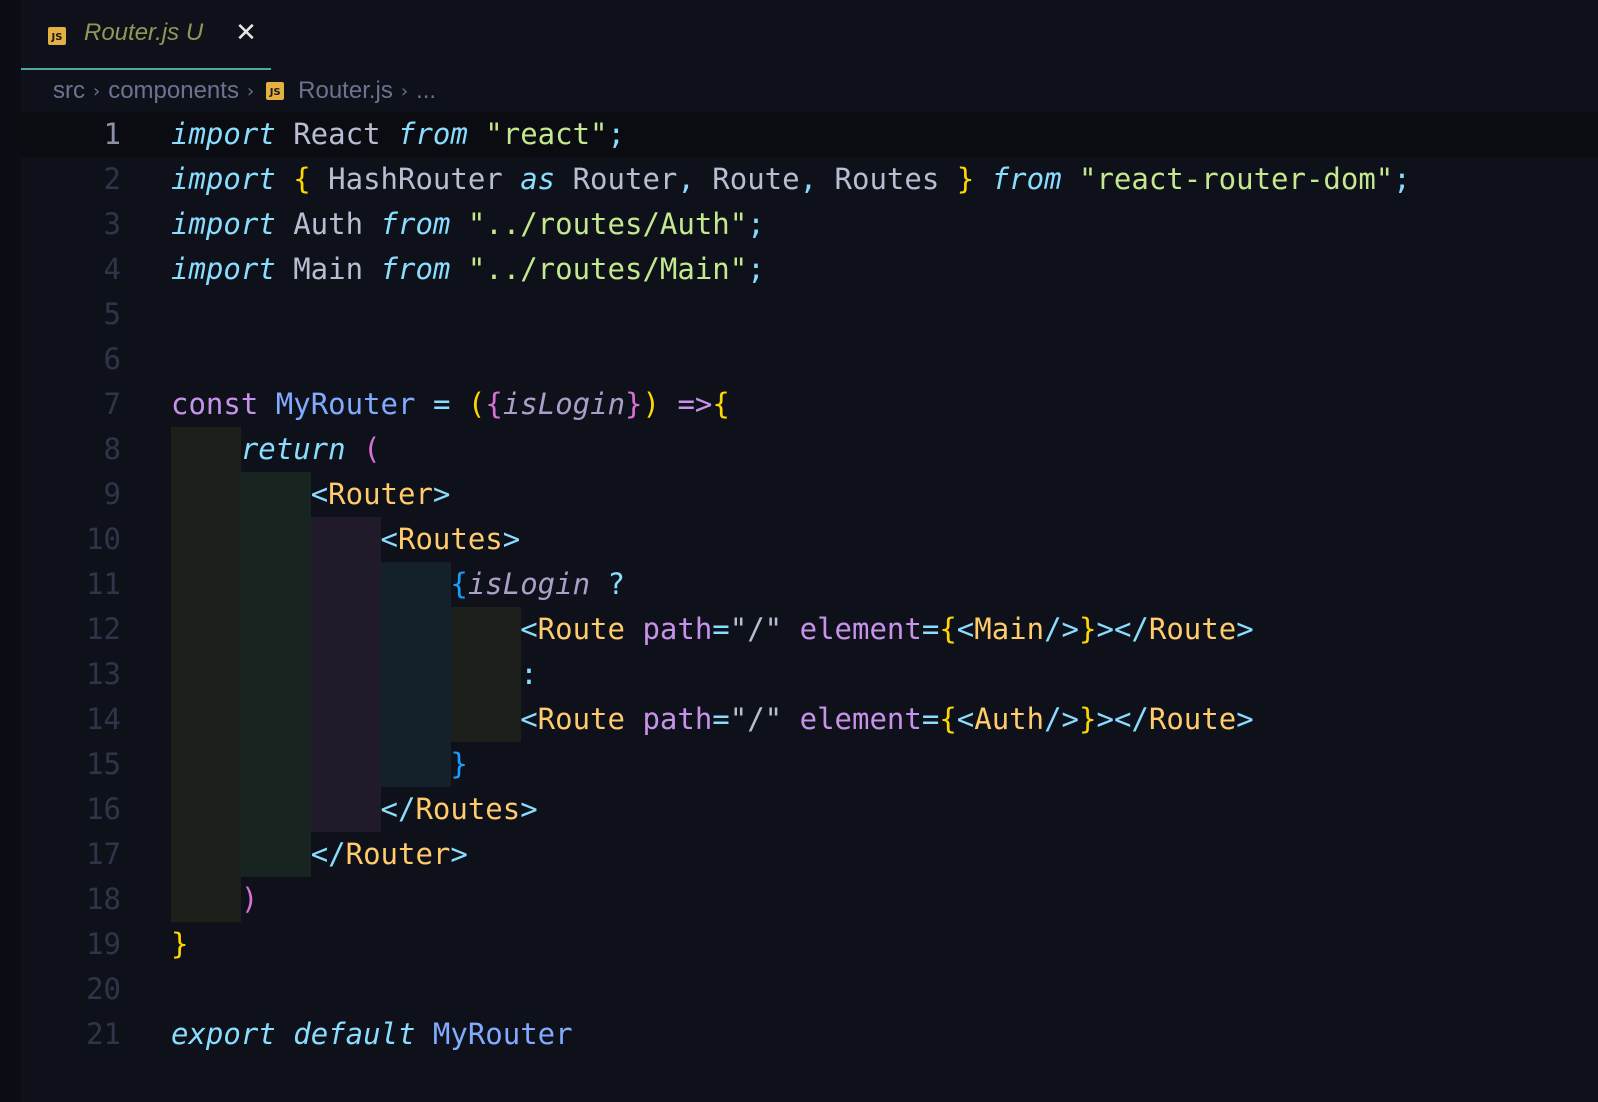 Image resolution: width=1598 pixels, height=1102 pixels. Describe the element at coordinates (112, 179) in the screenshot. I see `line-number: 2` at that location.